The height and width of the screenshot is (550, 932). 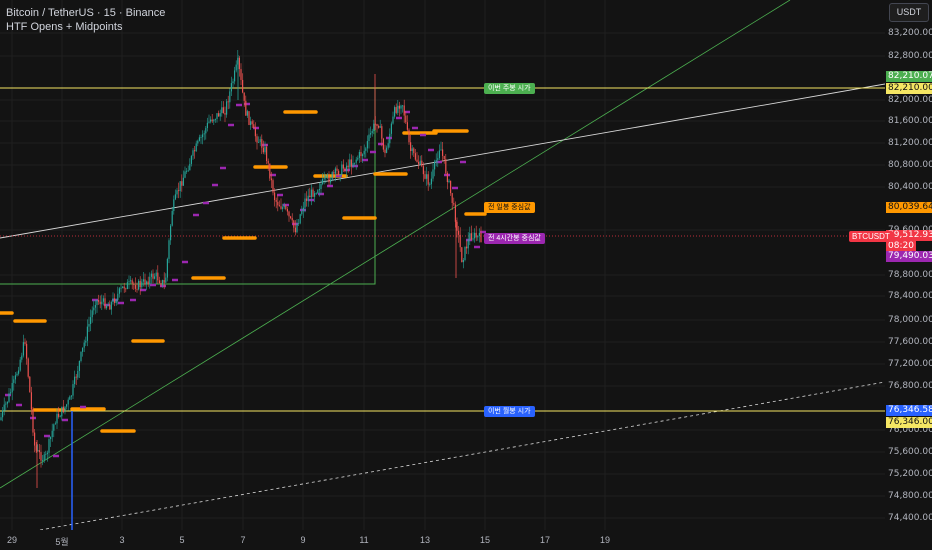 What do you see at coordinates (85, 13) in the screenshot?
I see `symbol-title: Bitcoin / TetherUS · 15 · Binance` at bounding box center [85, 13].